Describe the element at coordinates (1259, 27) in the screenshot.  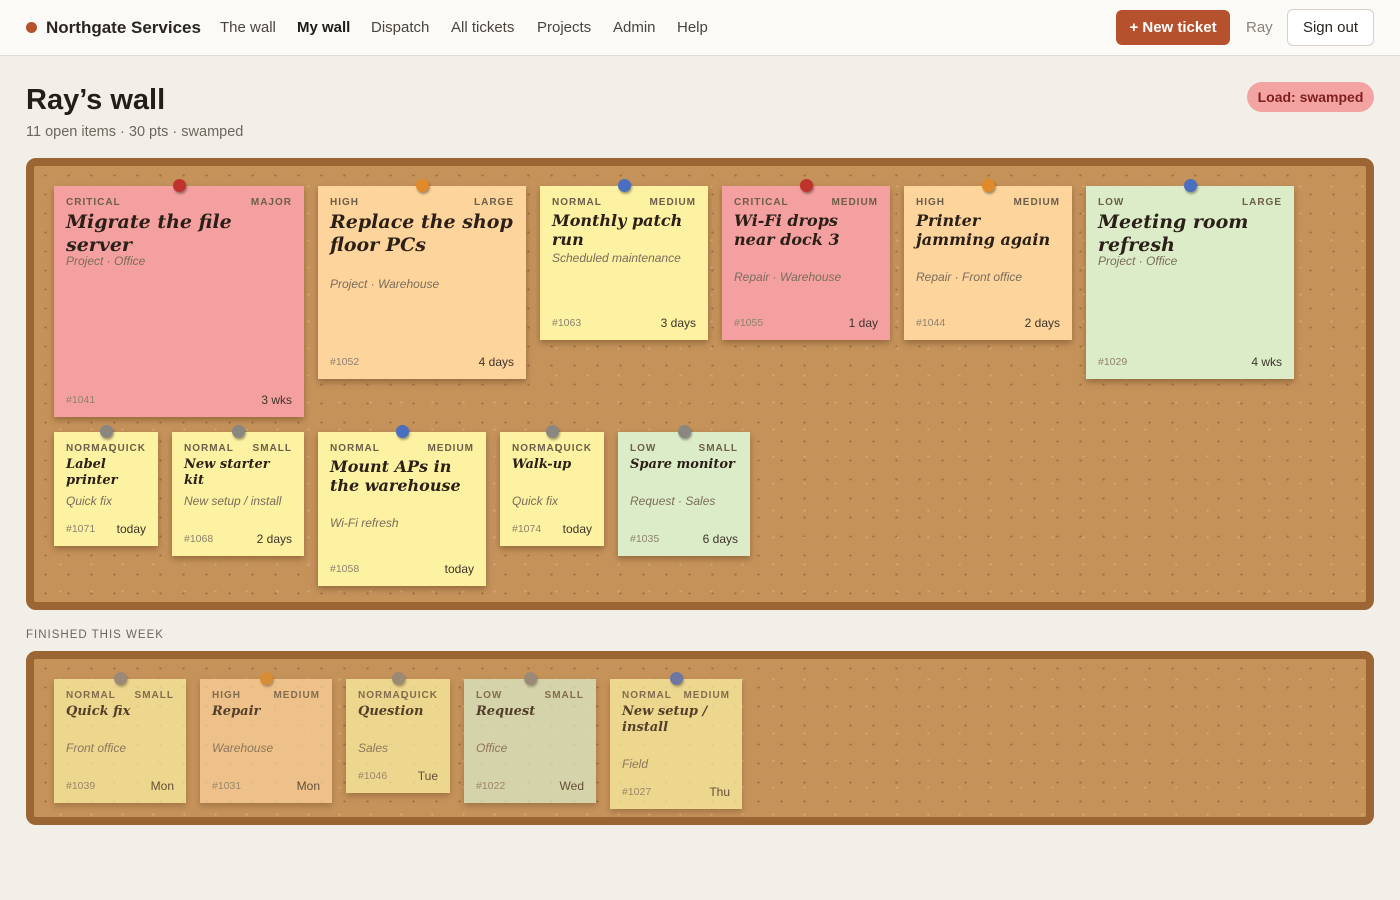
I see `current-user: Ray` at that location.